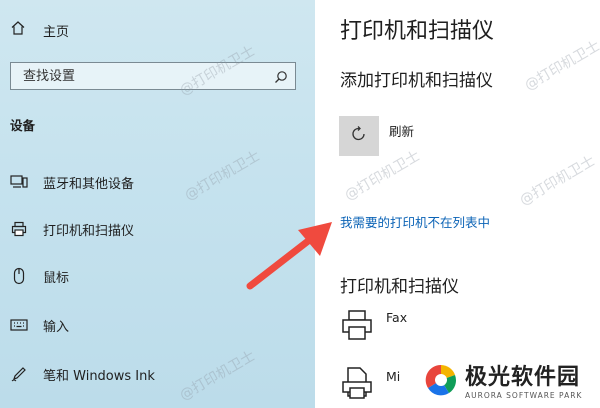 The width and height of the screenshot is (600, 408). I want to click on home-nav-item: 主页, so click(39, 30).